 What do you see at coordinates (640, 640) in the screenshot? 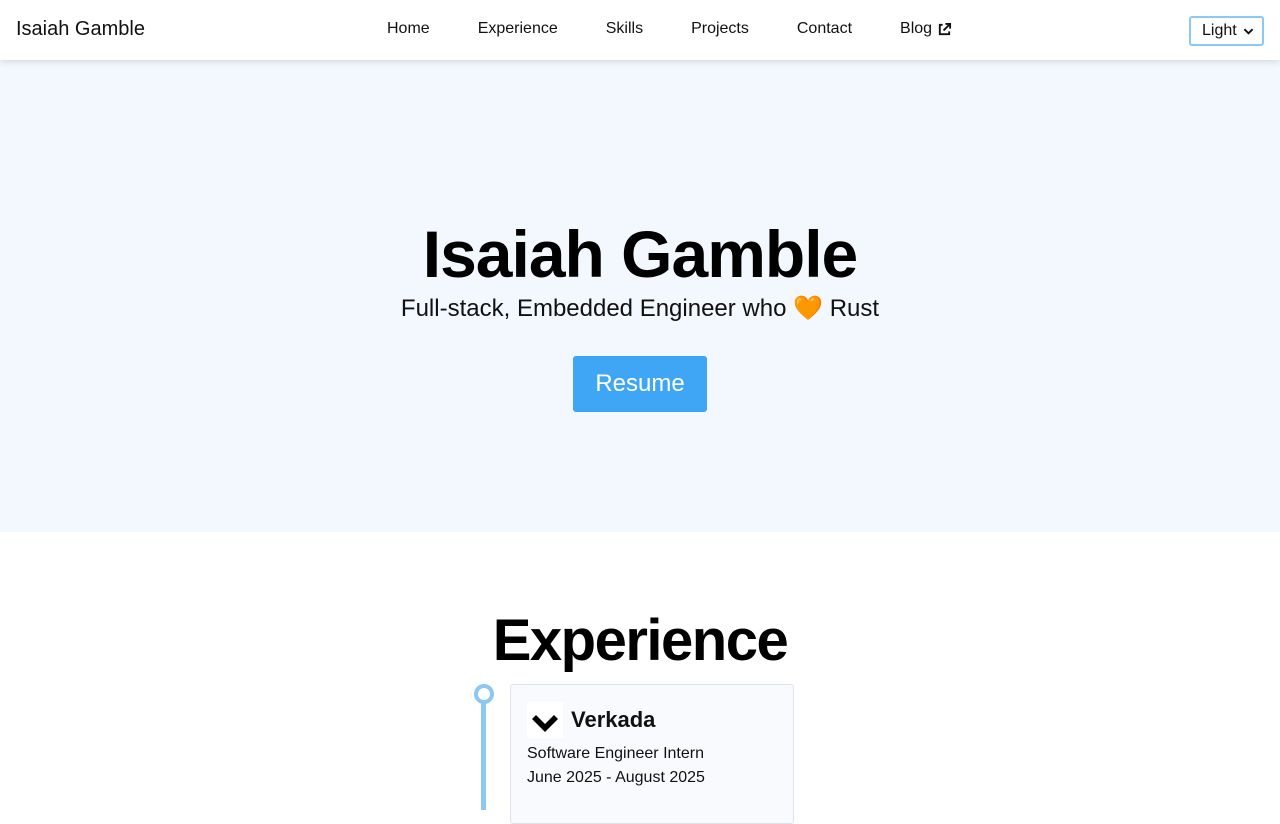
I see `experience-title: Experience` at bounding box center [640, 640].